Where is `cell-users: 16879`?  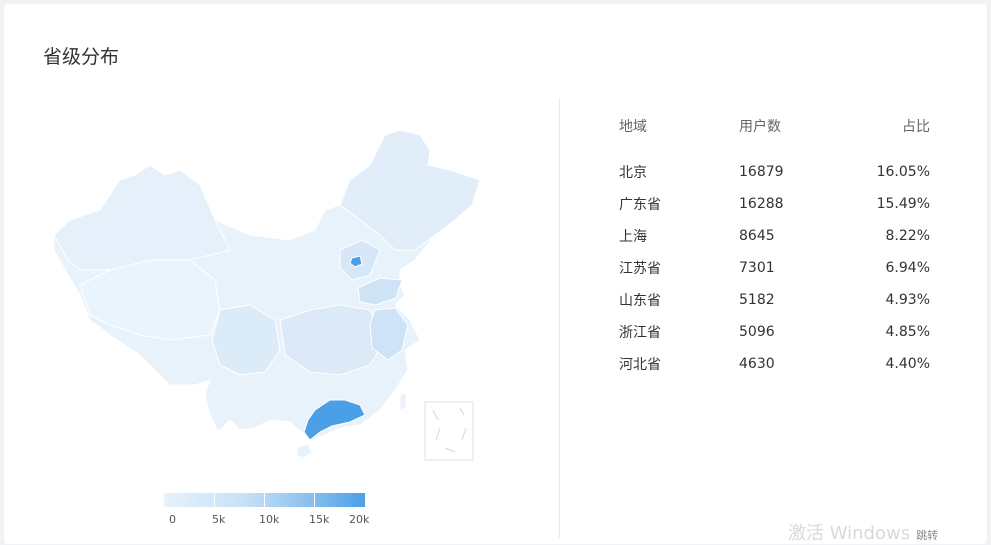
cell-users: 16879 is located at coordinates (761, 172).